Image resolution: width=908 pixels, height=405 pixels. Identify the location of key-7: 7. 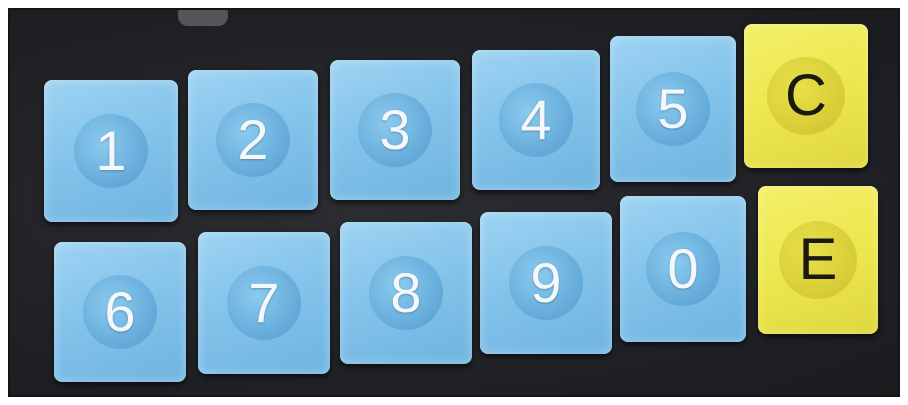
(264, 303).